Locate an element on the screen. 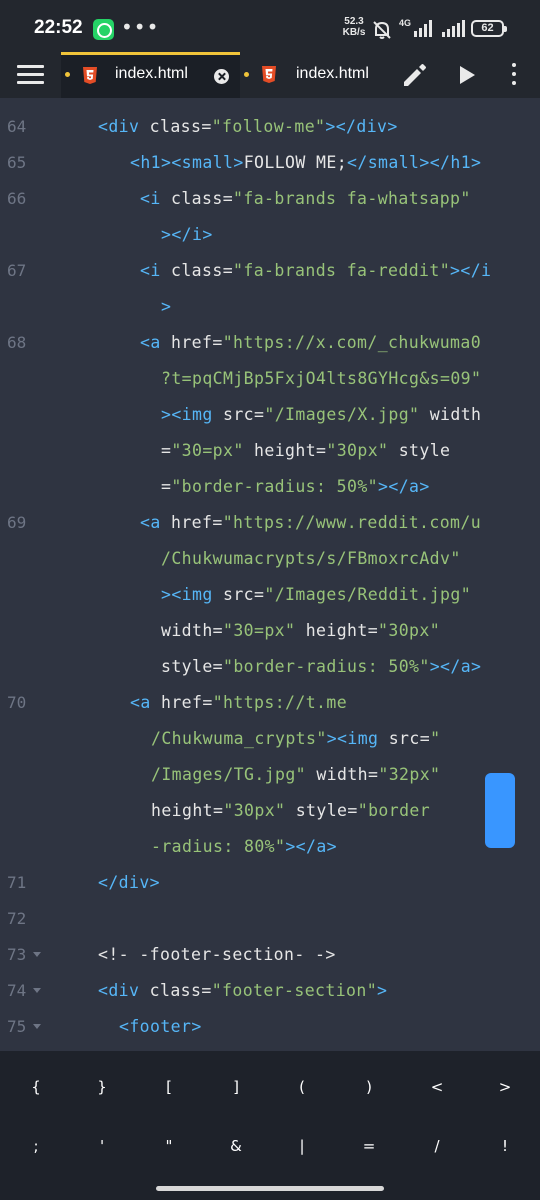 This screenshot has width=540, height=1200. code-line: height="30px" style="border is located at coordinates (270, 812).